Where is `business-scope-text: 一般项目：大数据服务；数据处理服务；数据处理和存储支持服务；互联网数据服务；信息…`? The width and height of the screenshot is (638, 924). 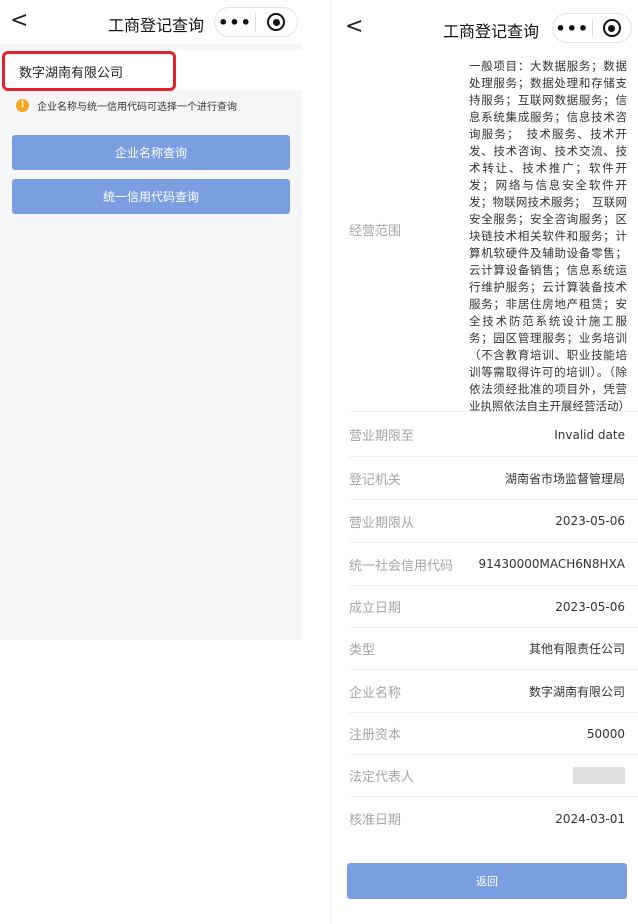
business-scope-text: 一般项目：大数据服务；数据处理服务；数据处理和存储支持服务；互联网数据服务；信息… is located at coordinates (549, 236).